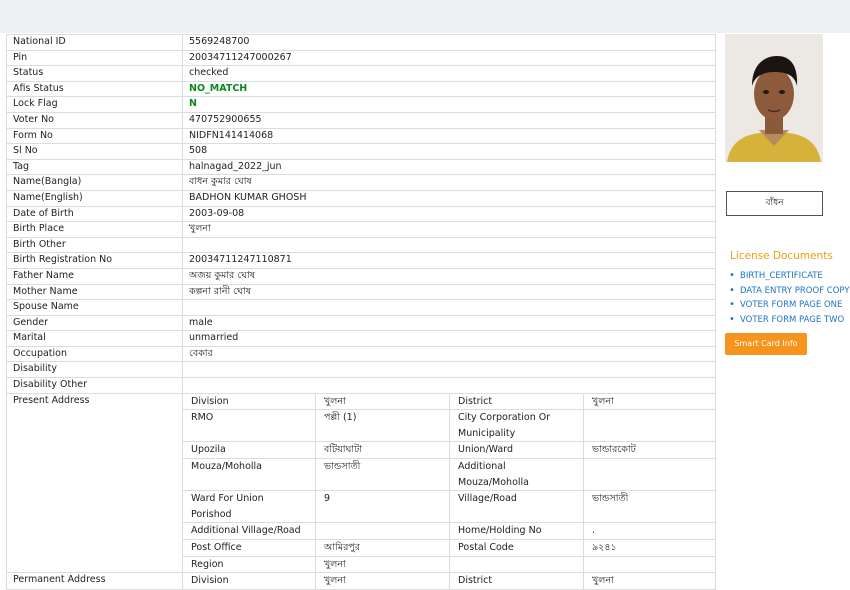  I want to click on info-row-birth-place: Birth Place খুলনা, so click(361, 229).